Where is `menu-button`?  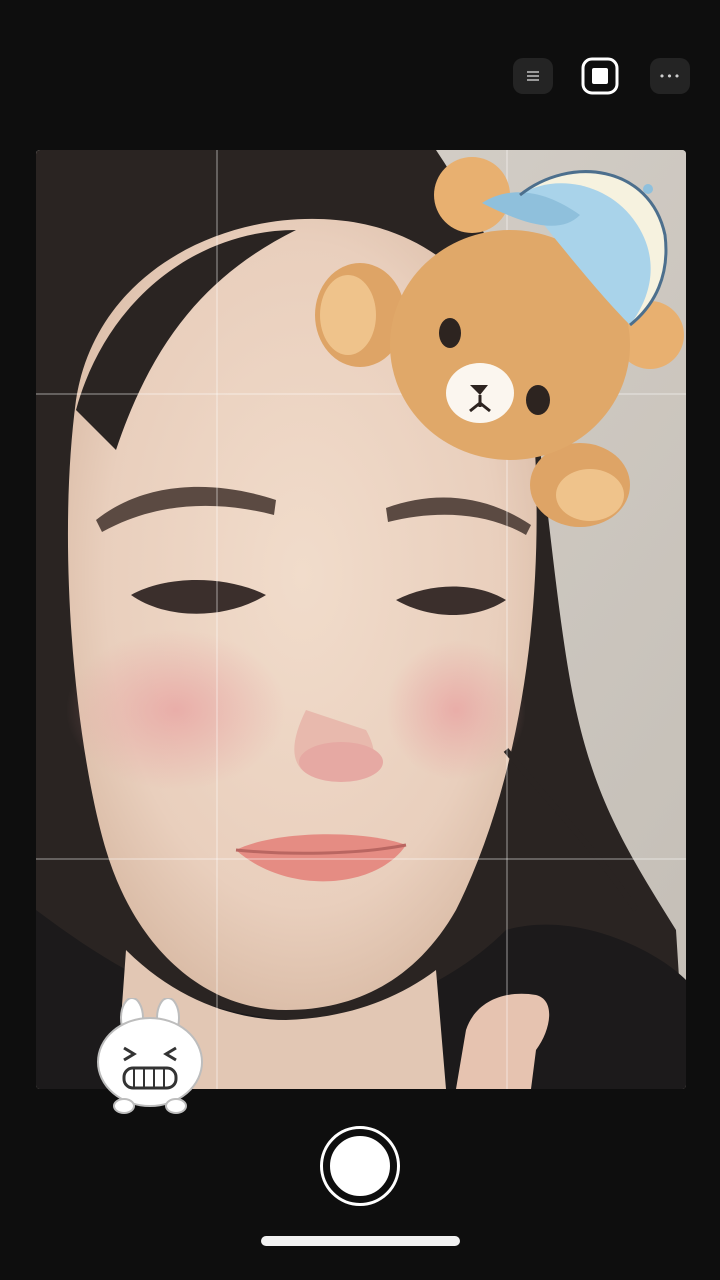 menu-button is located at coordinates (533, 76).